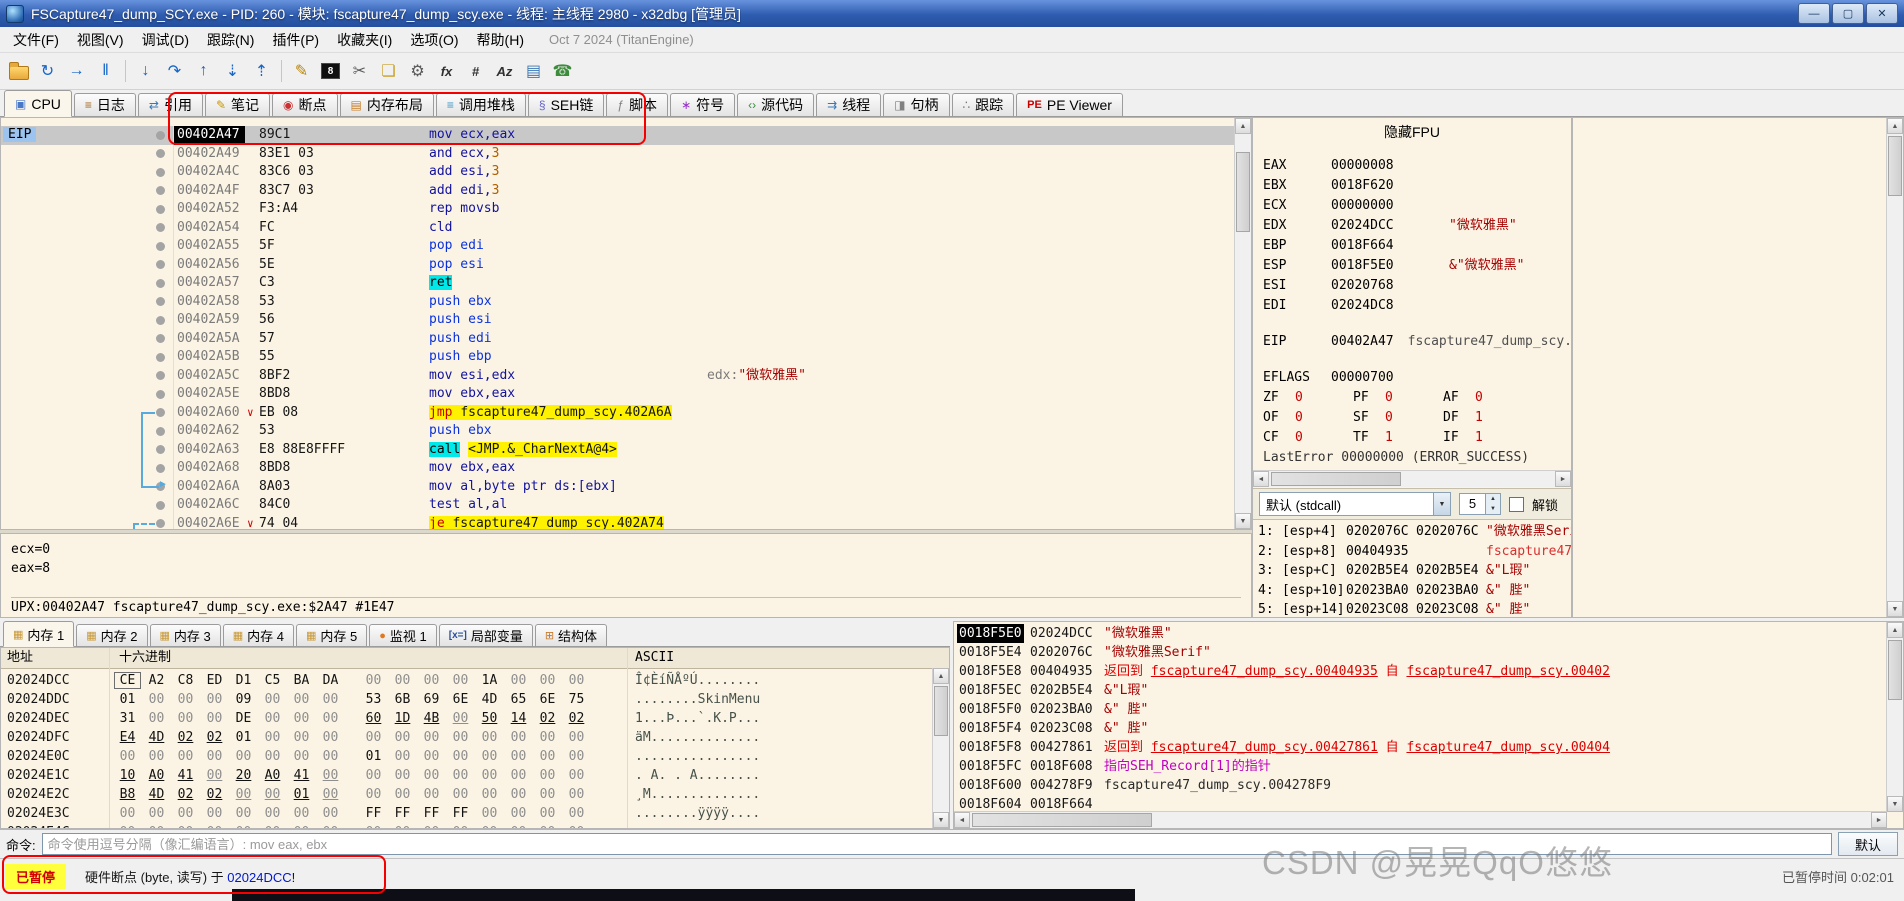 Image resolution: width=1904 pixels, height=901 pixels. Describe the element at coordinates (626, 338) in the screenshot. I see `disasm-row: 00402A5A 57 push edi` at that location.